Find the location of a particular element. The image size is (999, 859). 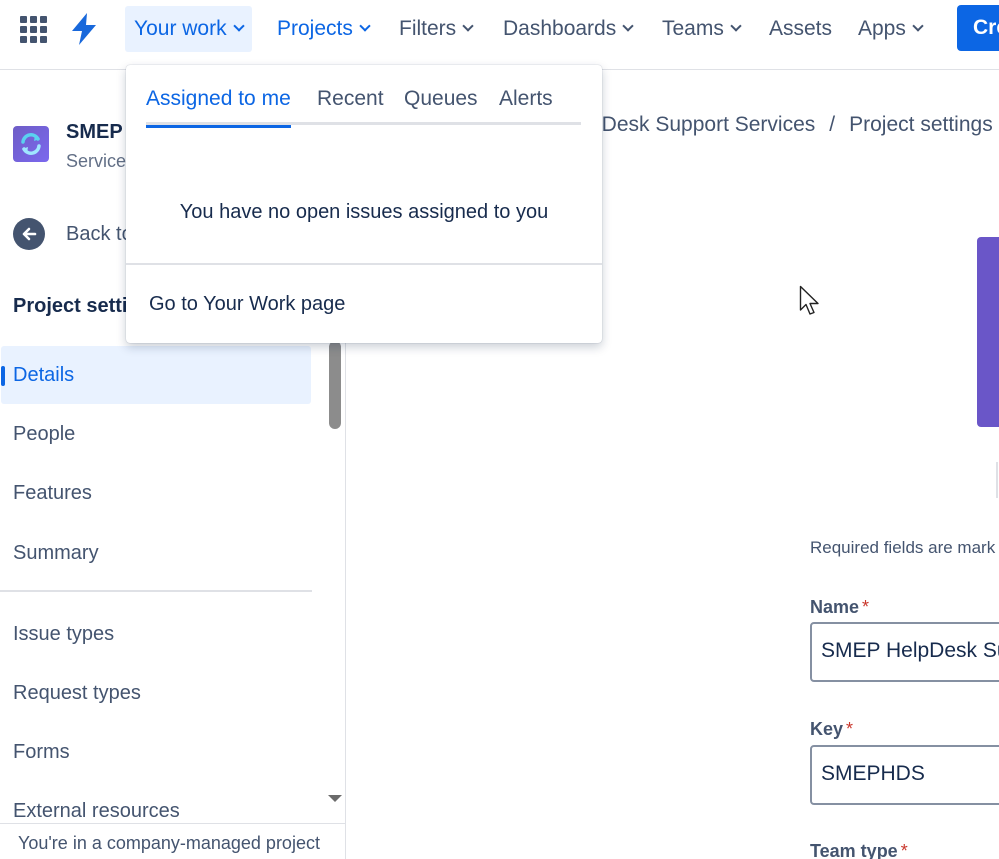

mouse-pointer-icon is located at coordinates (810, 301).